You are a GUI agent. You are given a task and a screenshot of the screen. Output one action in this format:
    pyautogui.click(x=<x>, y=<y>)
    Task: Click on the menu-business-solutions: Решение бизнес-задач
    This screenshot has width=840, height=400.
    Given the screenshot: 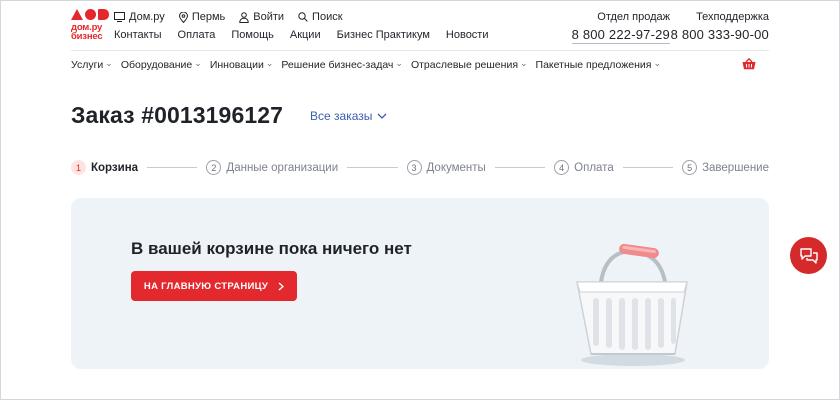 What is the action you would take?
    pyautogui.click(x=342, y=65)
    